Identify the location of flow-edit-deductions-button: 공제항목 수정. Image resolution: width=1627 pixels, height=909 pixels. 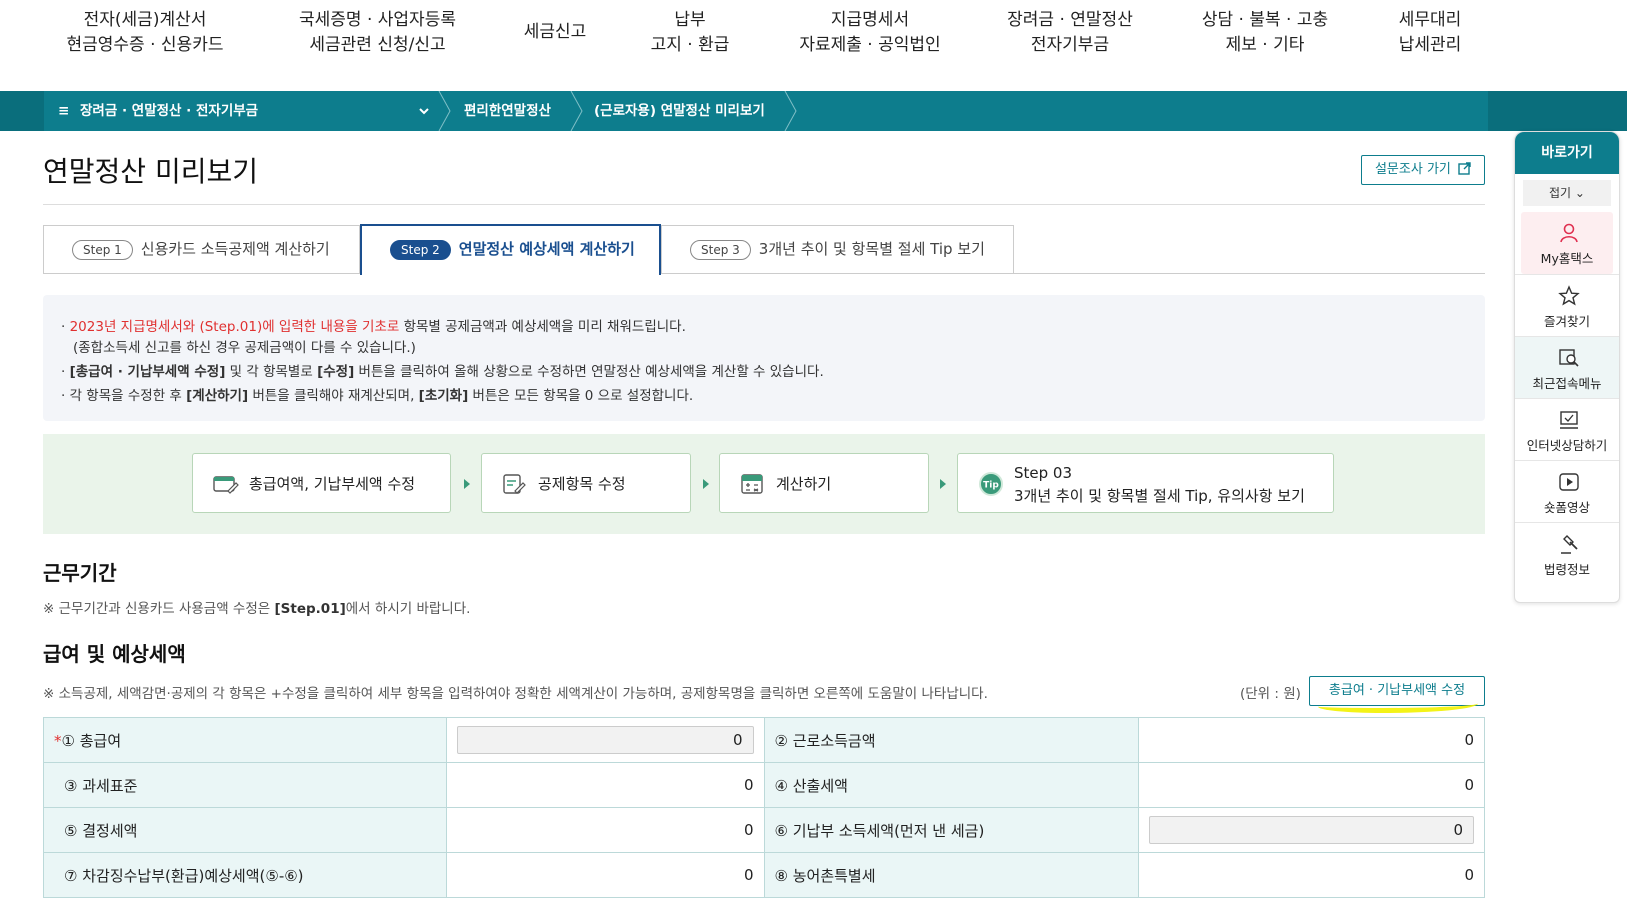
(586, 483).